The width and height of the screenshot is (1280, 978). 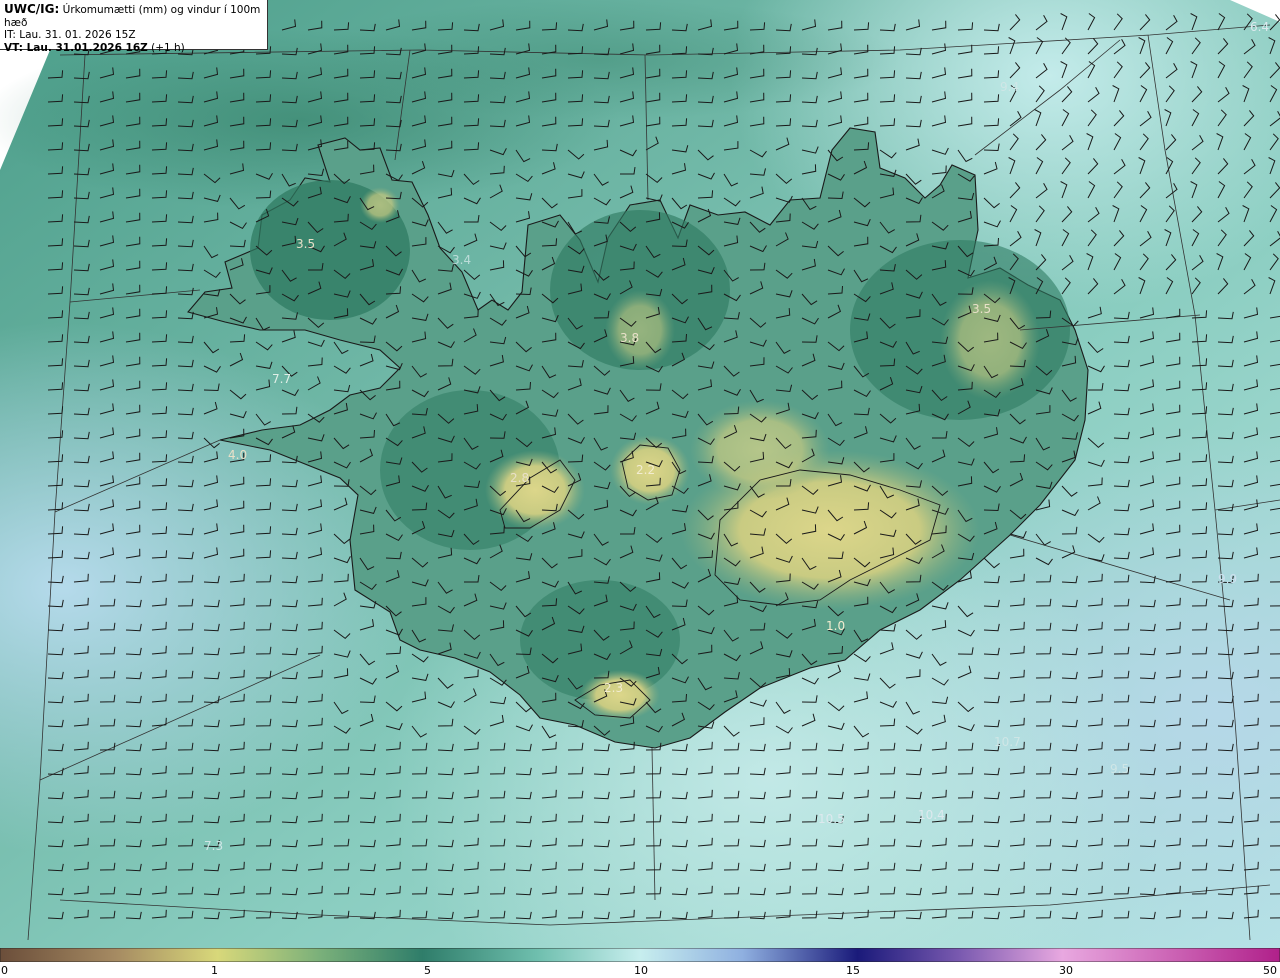 What do you see at coordinates (1066, 970) in the screenshot?
I see `colorbar-tick: 30` at bounding box center [1066, 970].